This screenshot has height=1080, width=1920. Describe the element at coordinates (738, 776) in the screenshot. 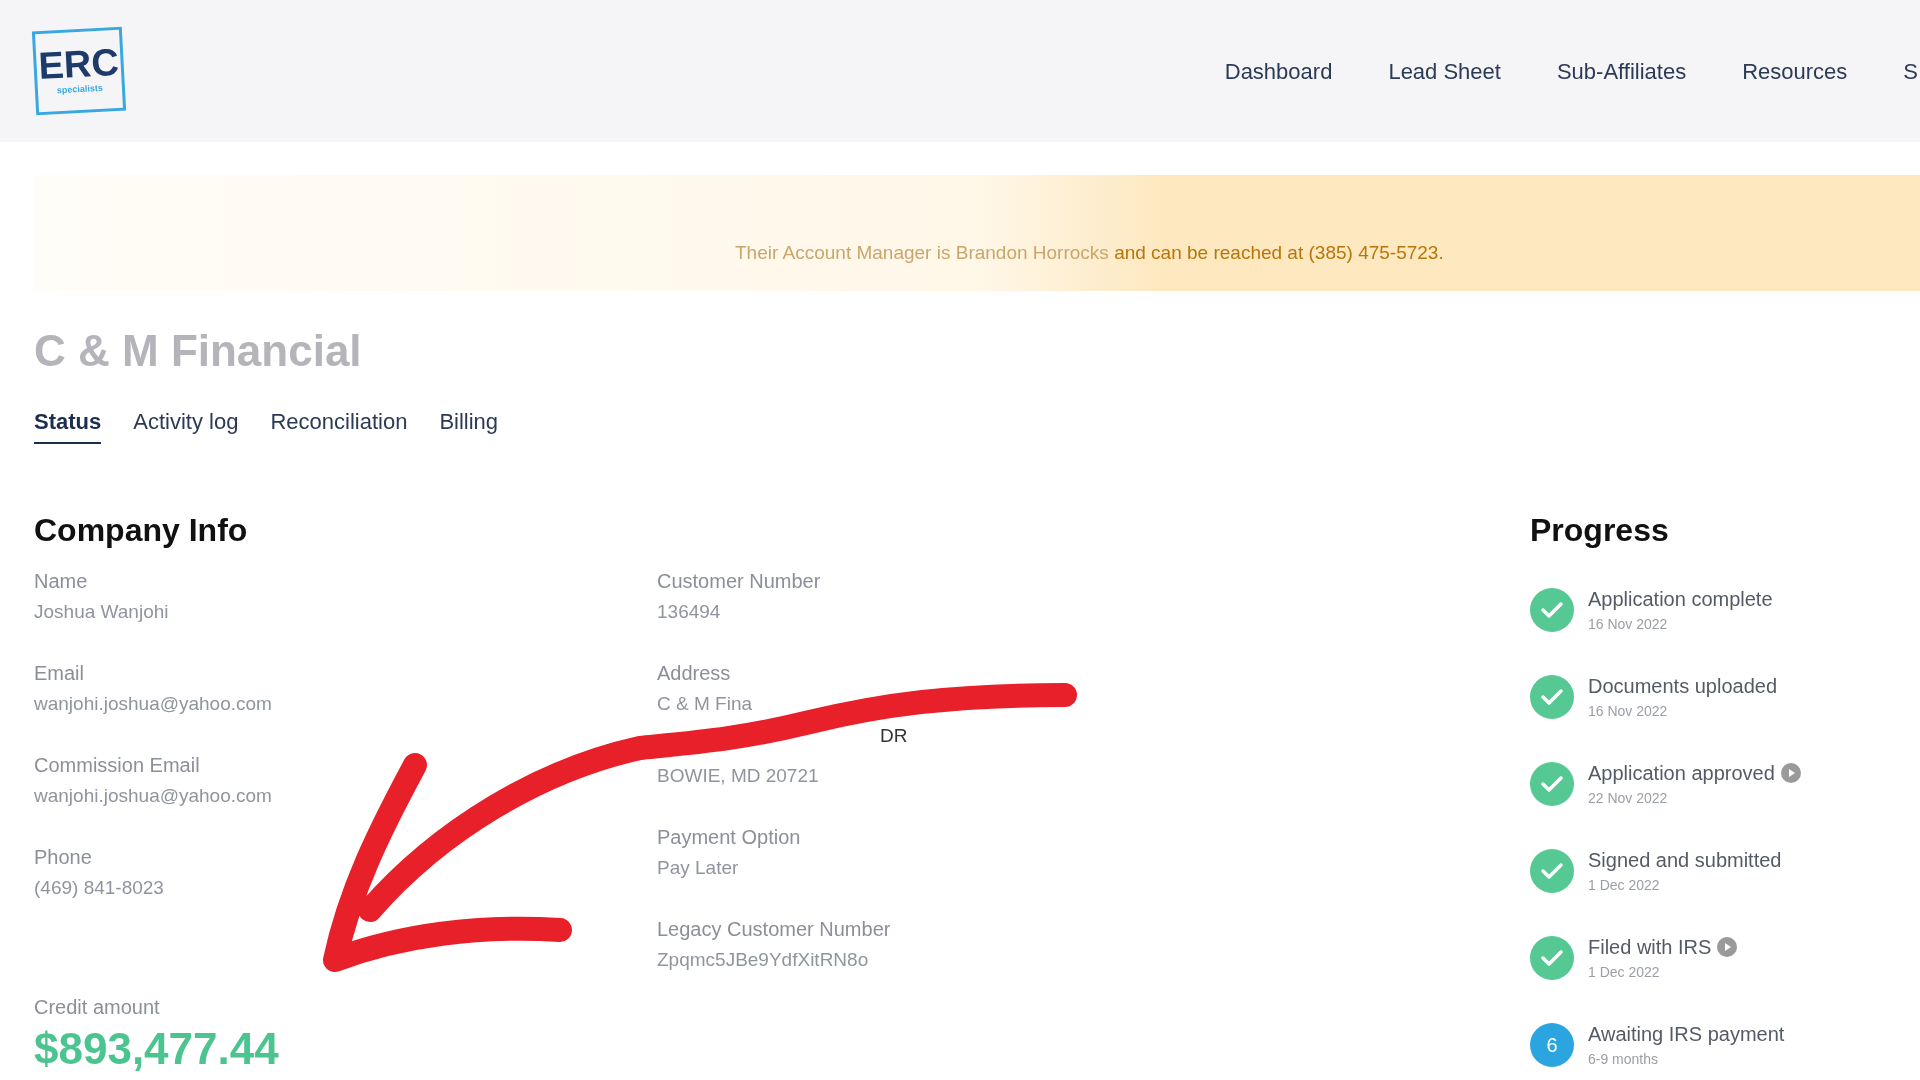

I see `field-value: BOWIE, MD 20721` at that location.